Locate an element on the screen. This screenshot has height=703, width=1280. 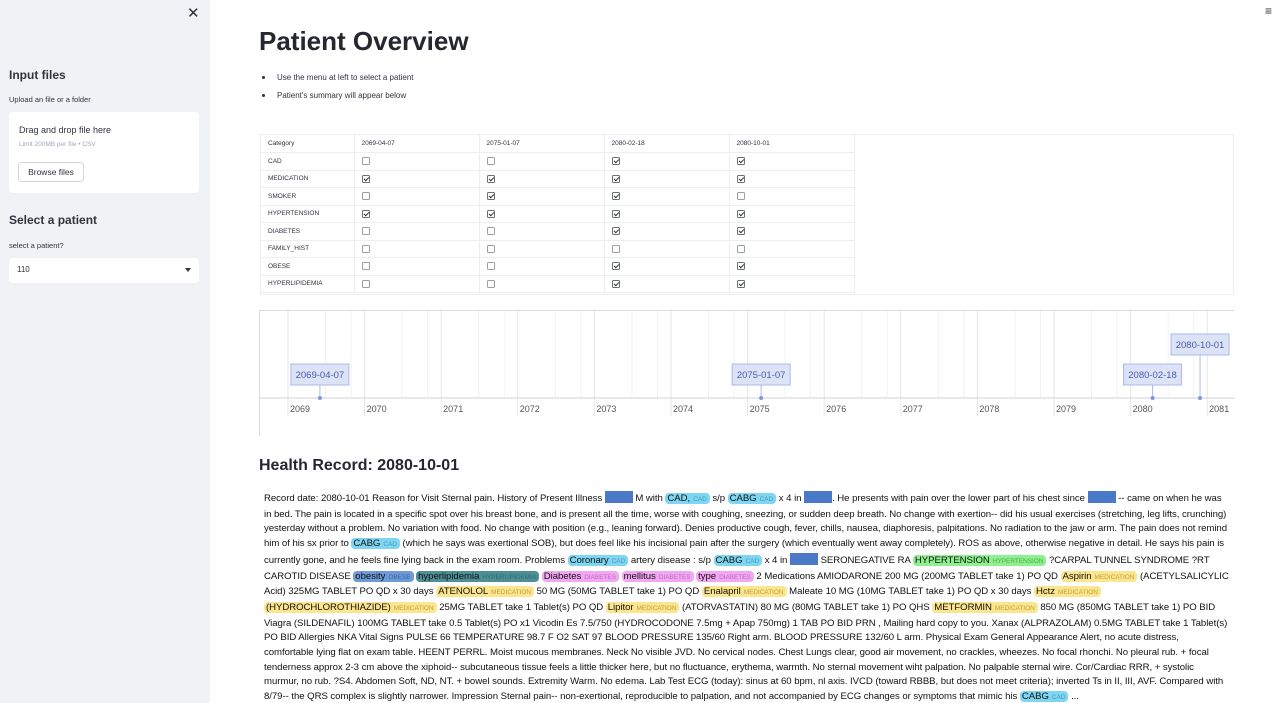
select-patient-title: Select a patient is located at coordinates (53, 220).